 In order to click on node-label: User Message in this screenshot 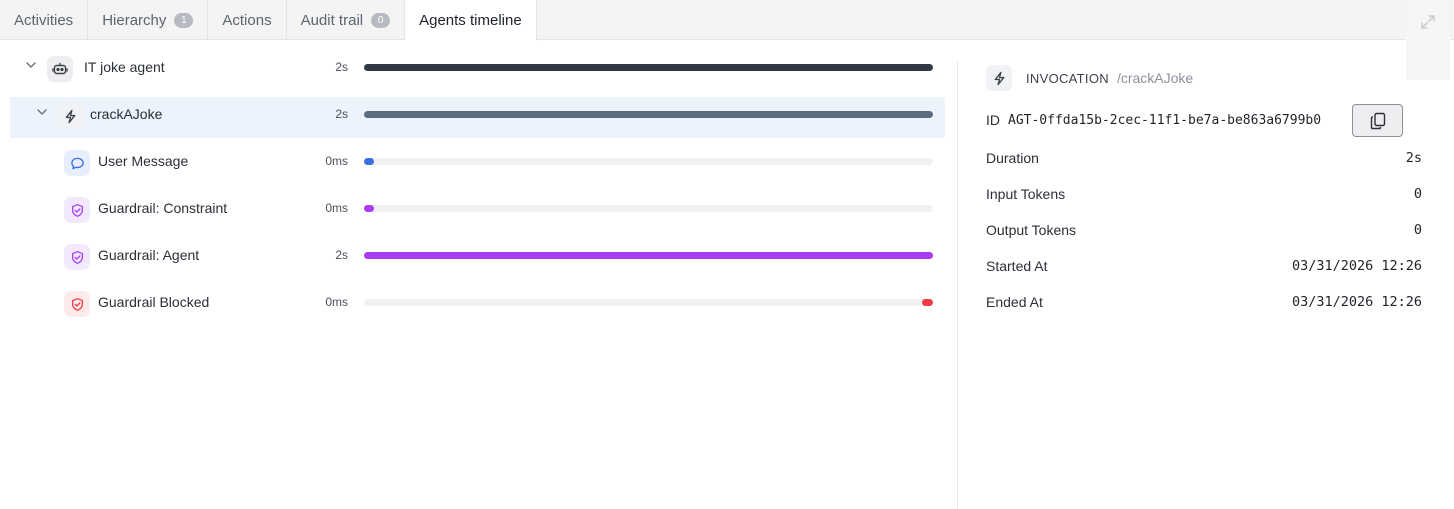, I will do `click(143, 161)`.